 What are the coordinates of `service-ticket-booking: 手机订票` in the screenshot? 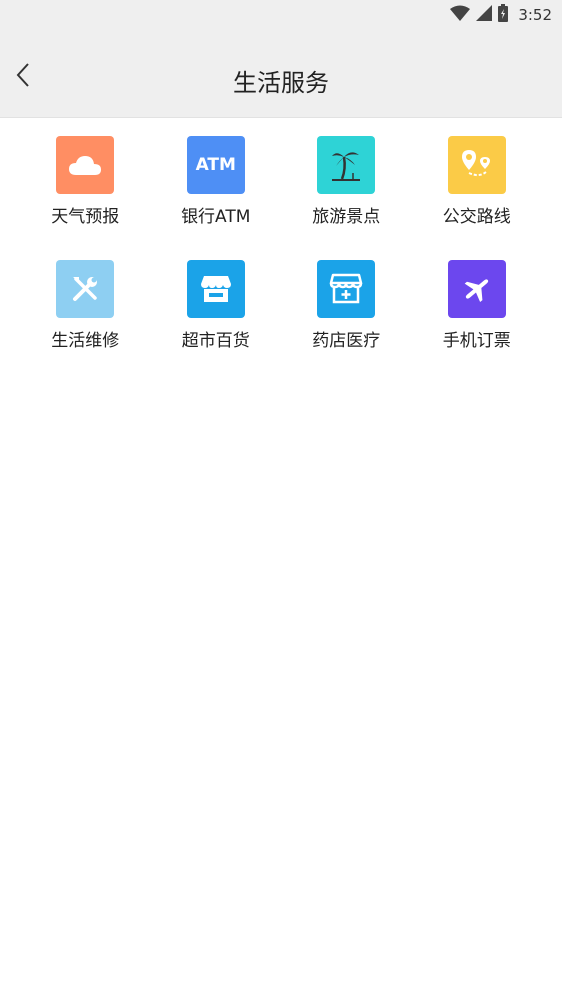 It's located at (477, 312).